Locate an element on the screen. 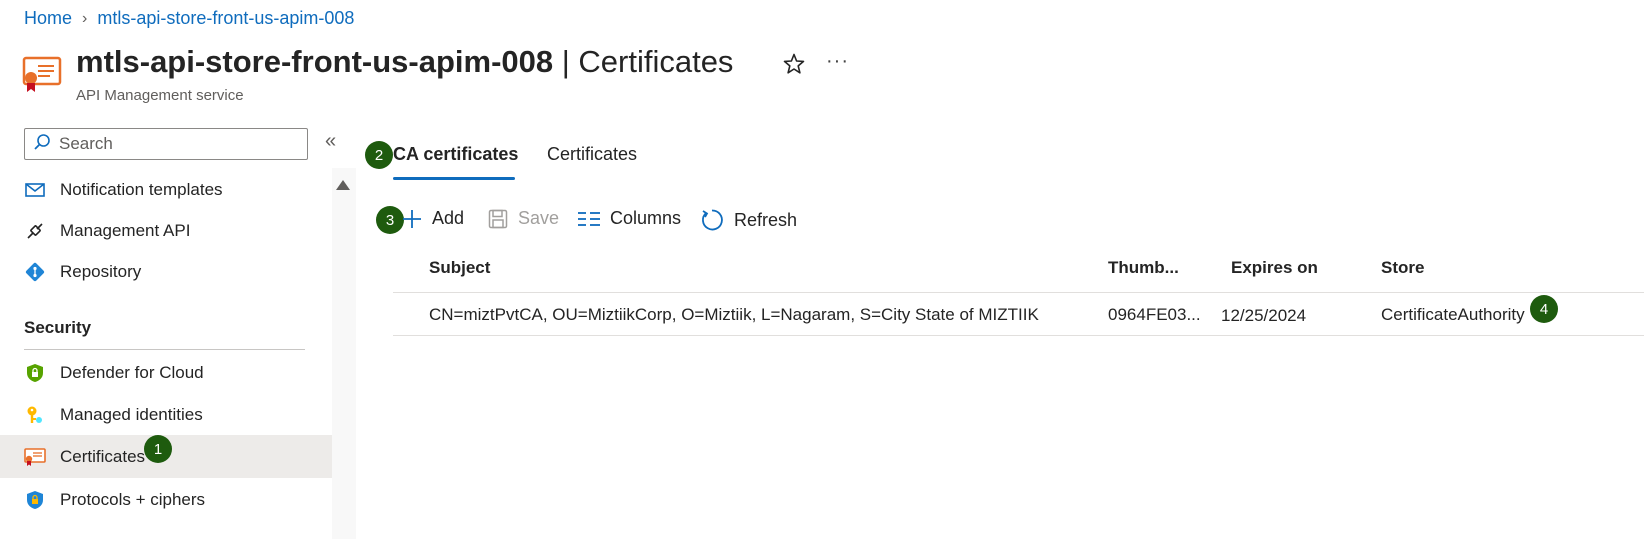 The width and height of the screenshot is (1644, 539). refresh-button: Refresh is located at coordinates (748, 220).